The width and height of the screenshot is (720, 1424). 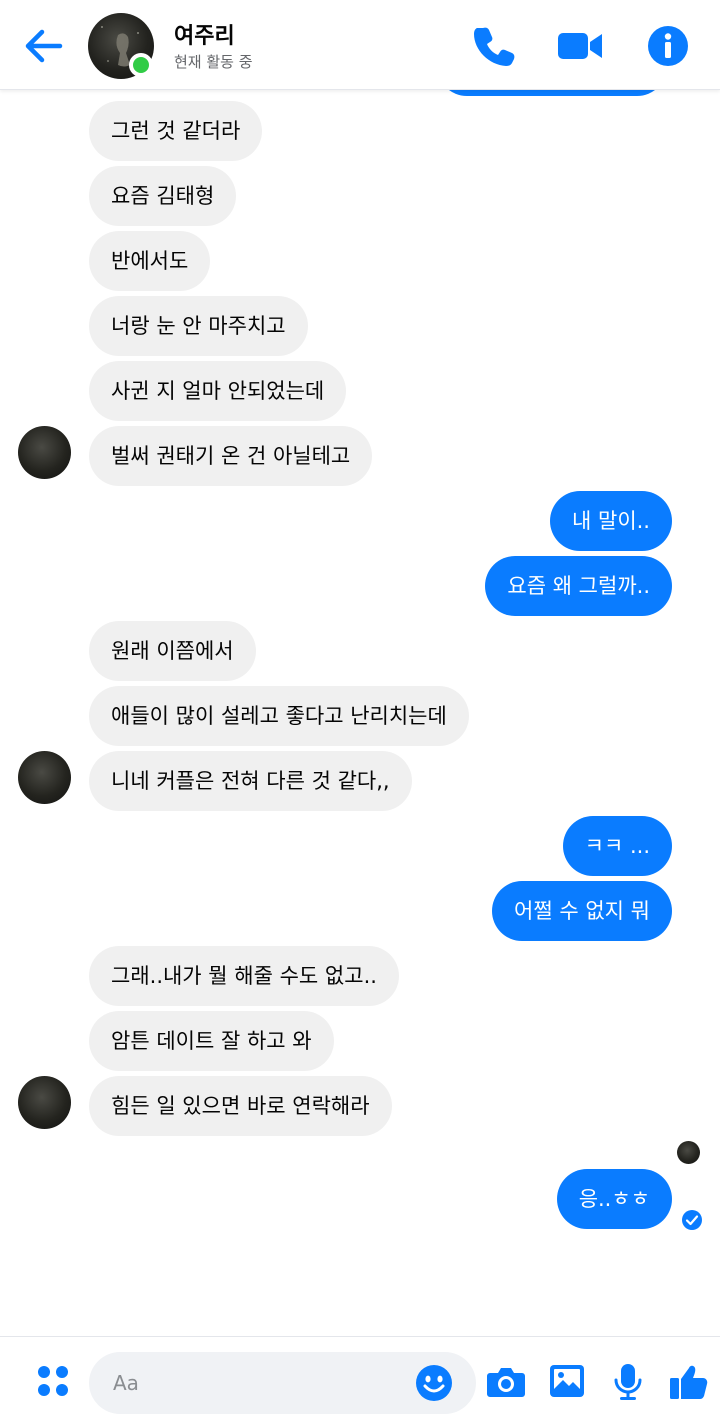 What do you see at coordinates (218, 391) in the screenshot?
I see `incoming-message-bubble: 사귄 지 얼마 안되었는데` at bounding box center [218, 391].